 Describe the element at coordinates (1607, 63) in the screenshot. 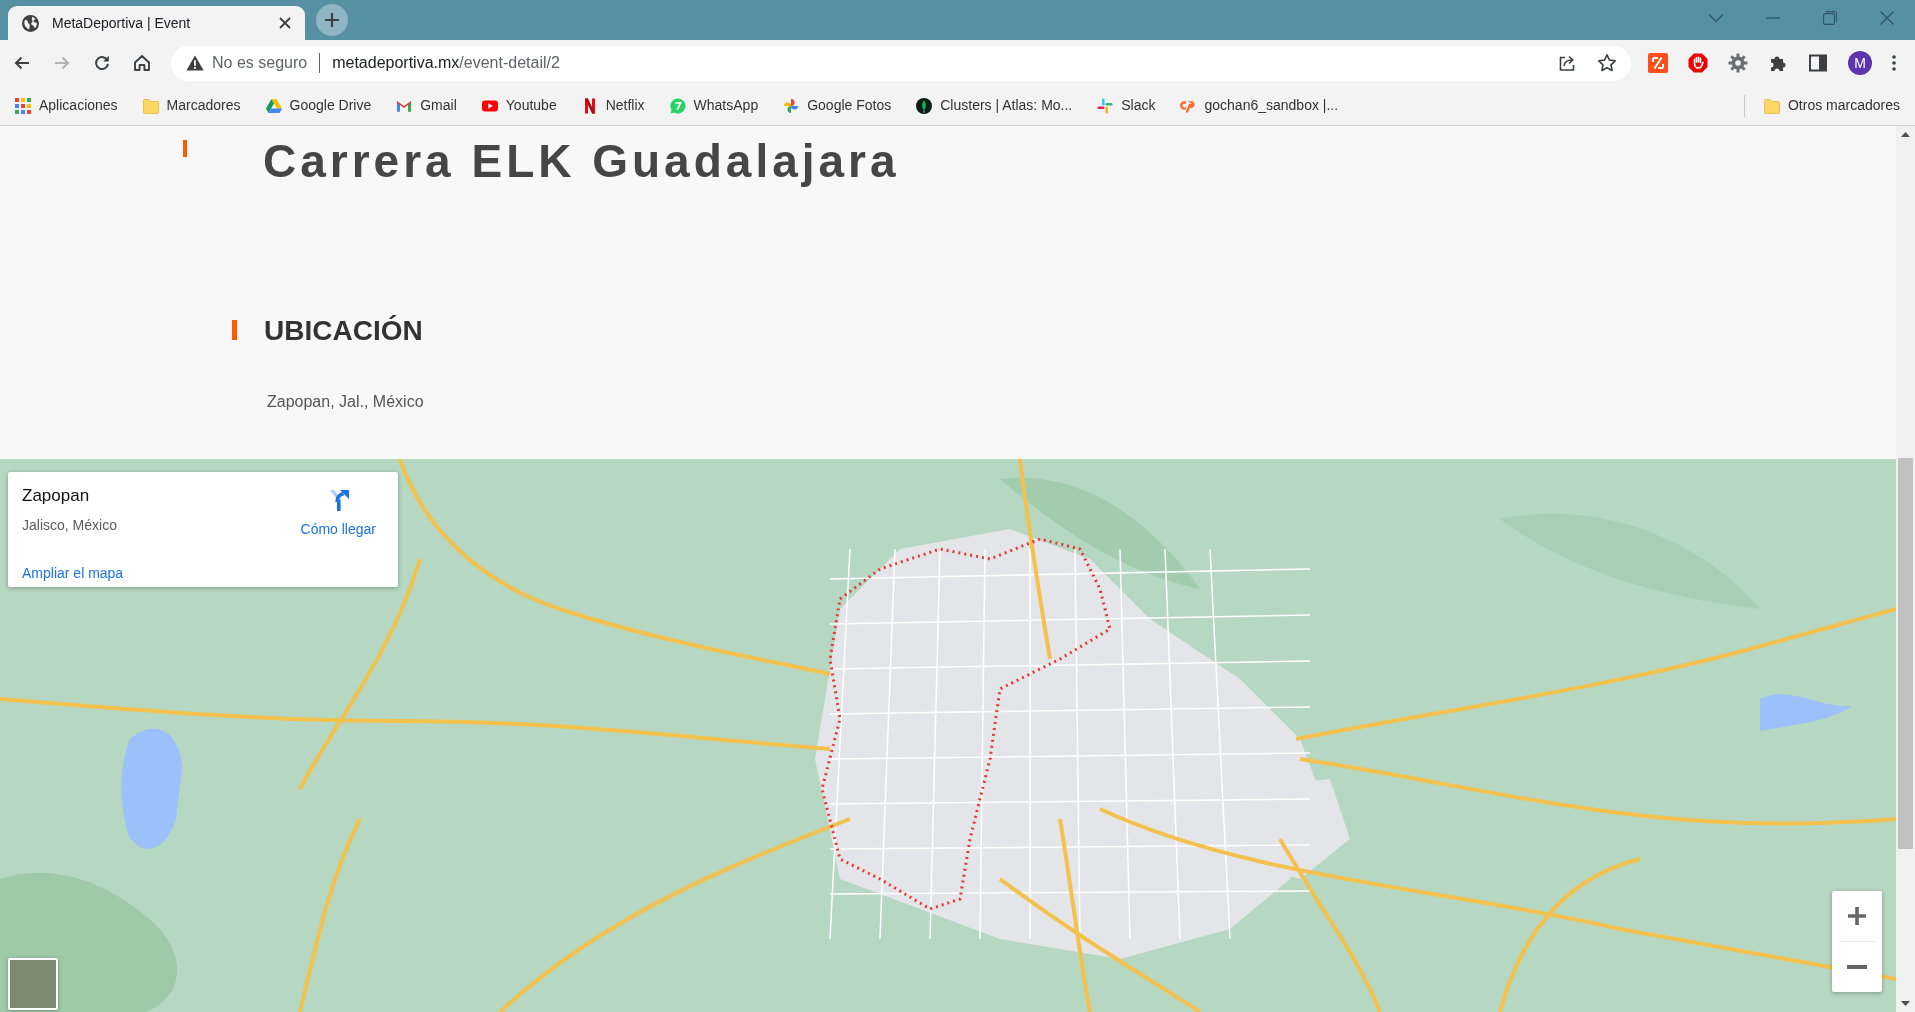

I see `star-icon` at that location.